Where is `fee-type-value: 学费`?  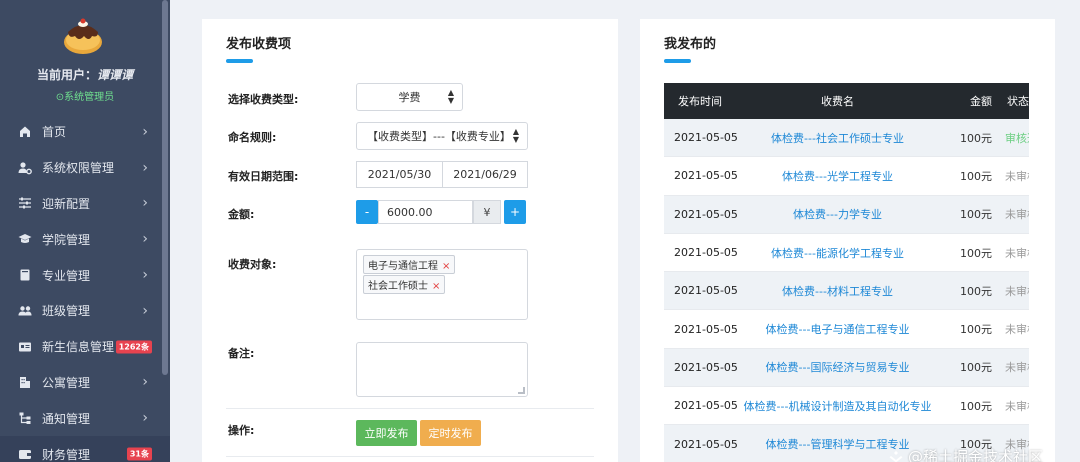
fee-type-value: 学费 is located at coordinates (409, 97).